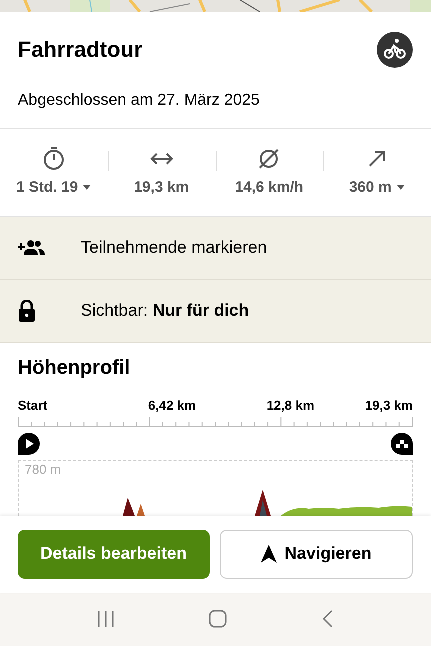  I want to click on elevation-label: 780 m, so click(43, 470).